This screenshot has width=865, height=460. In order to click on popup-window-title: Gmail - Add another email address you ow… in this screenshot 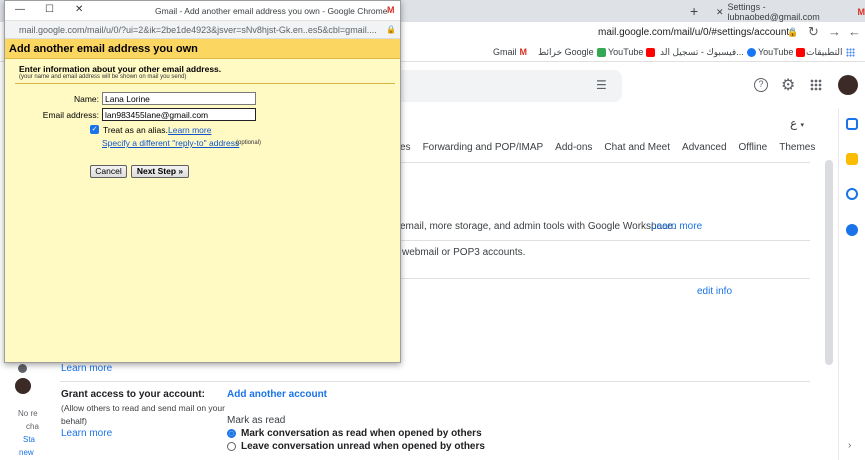, I will do `click(271, 11)`.